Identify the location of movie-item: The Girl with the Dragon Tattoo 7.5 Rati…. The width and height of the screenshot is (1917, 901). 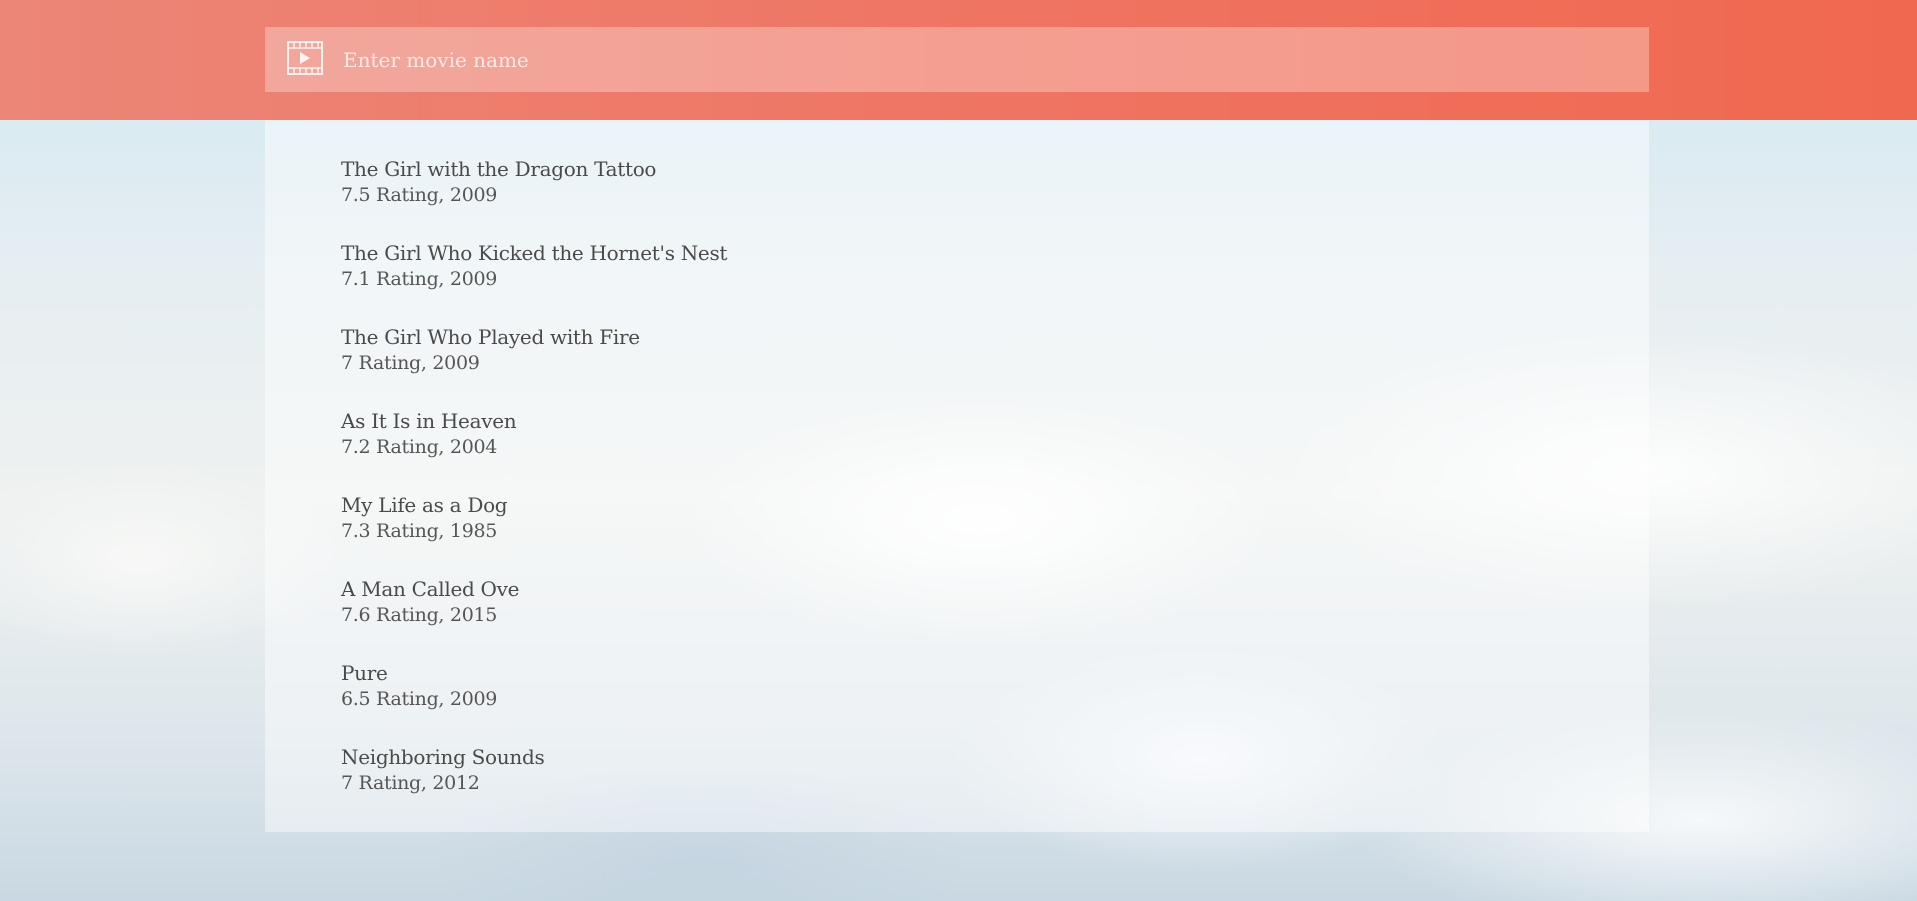
(534, 198).